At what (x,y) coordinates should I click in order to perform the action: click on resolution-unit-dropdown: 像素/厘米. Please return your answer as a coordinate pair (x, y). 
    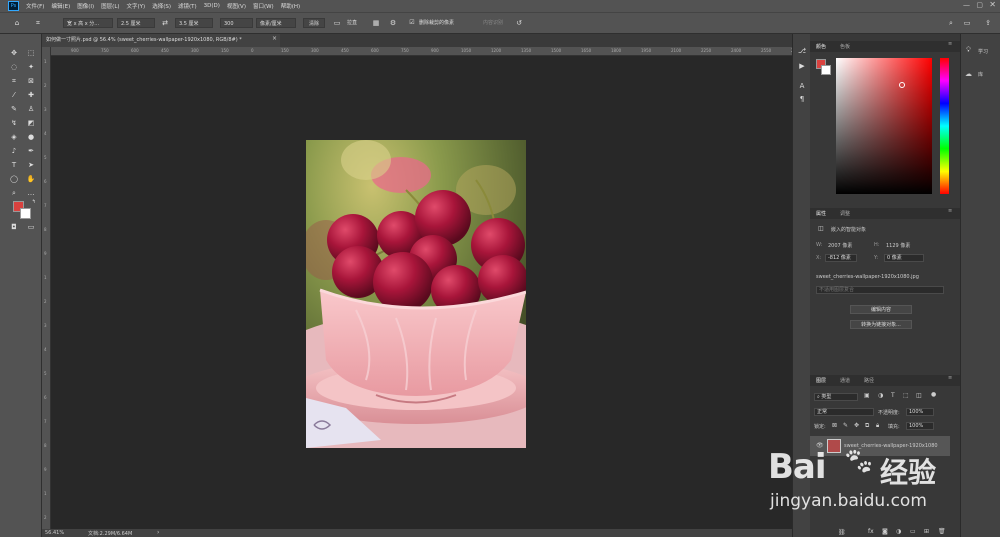
    Looking at the image, I should click on (276, 23).